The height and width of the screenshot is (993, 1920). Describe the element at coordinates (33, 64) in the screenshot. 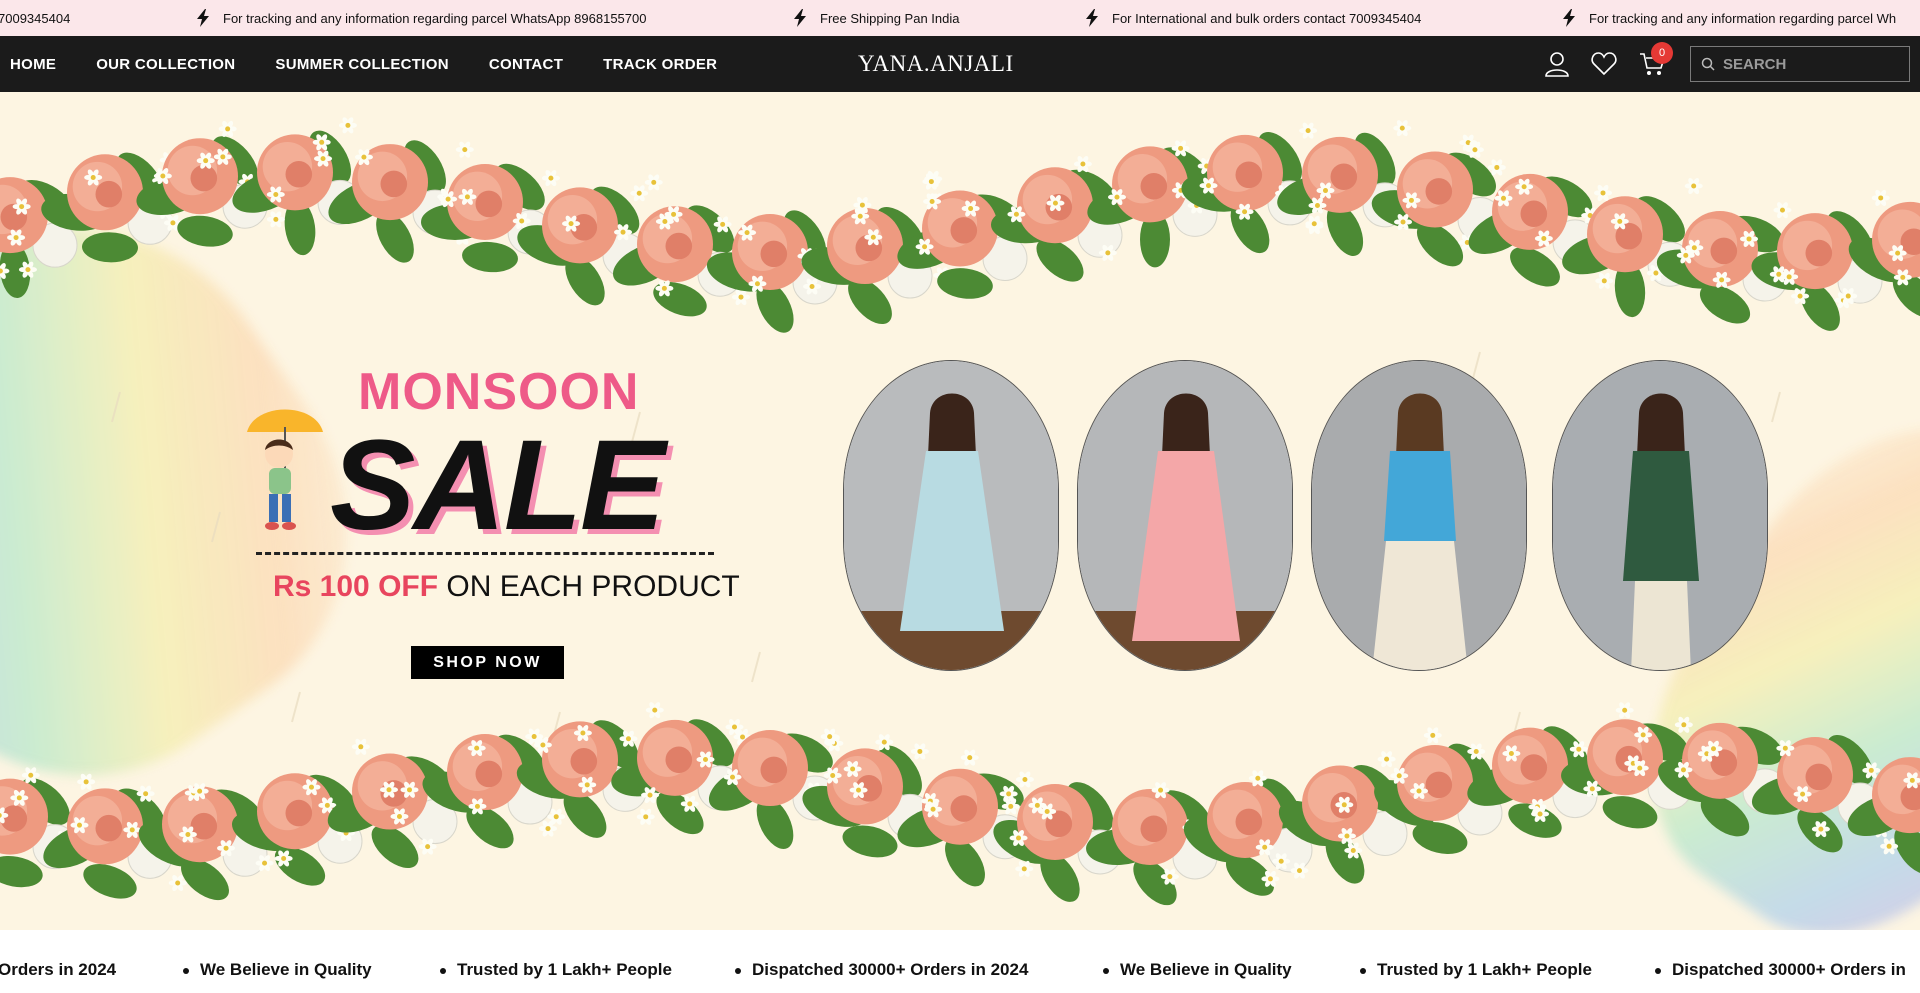

I see `nav-link-home: HOME` at that location.